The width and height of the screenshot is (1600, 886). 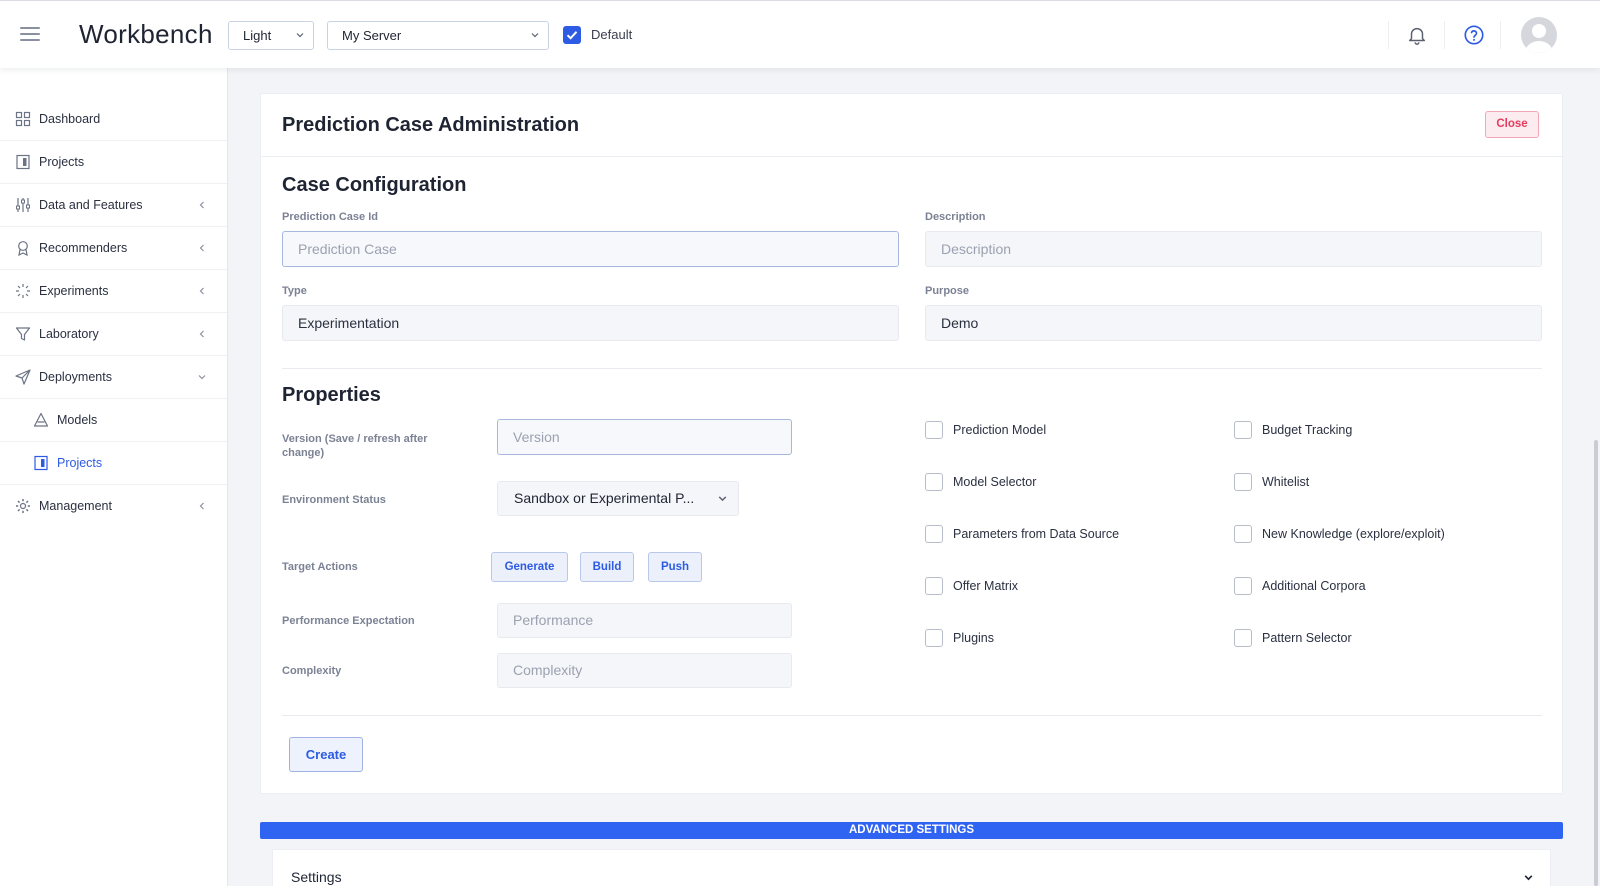 I want to click on push-button: Push, so click(x=675, y=567).